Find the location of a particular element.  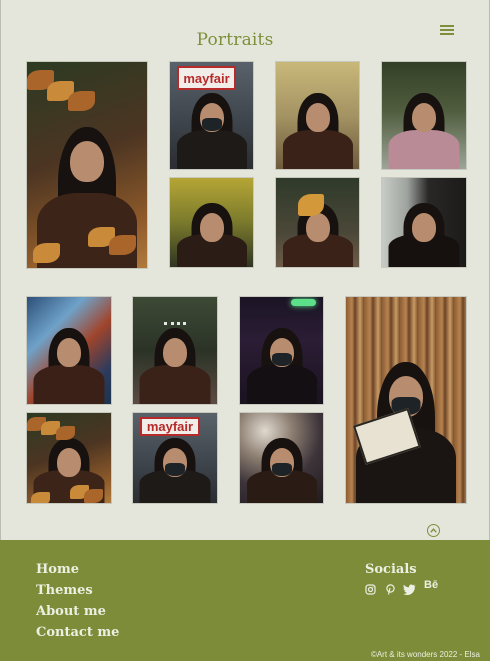

neon-light is located at coordinates (304, 302).